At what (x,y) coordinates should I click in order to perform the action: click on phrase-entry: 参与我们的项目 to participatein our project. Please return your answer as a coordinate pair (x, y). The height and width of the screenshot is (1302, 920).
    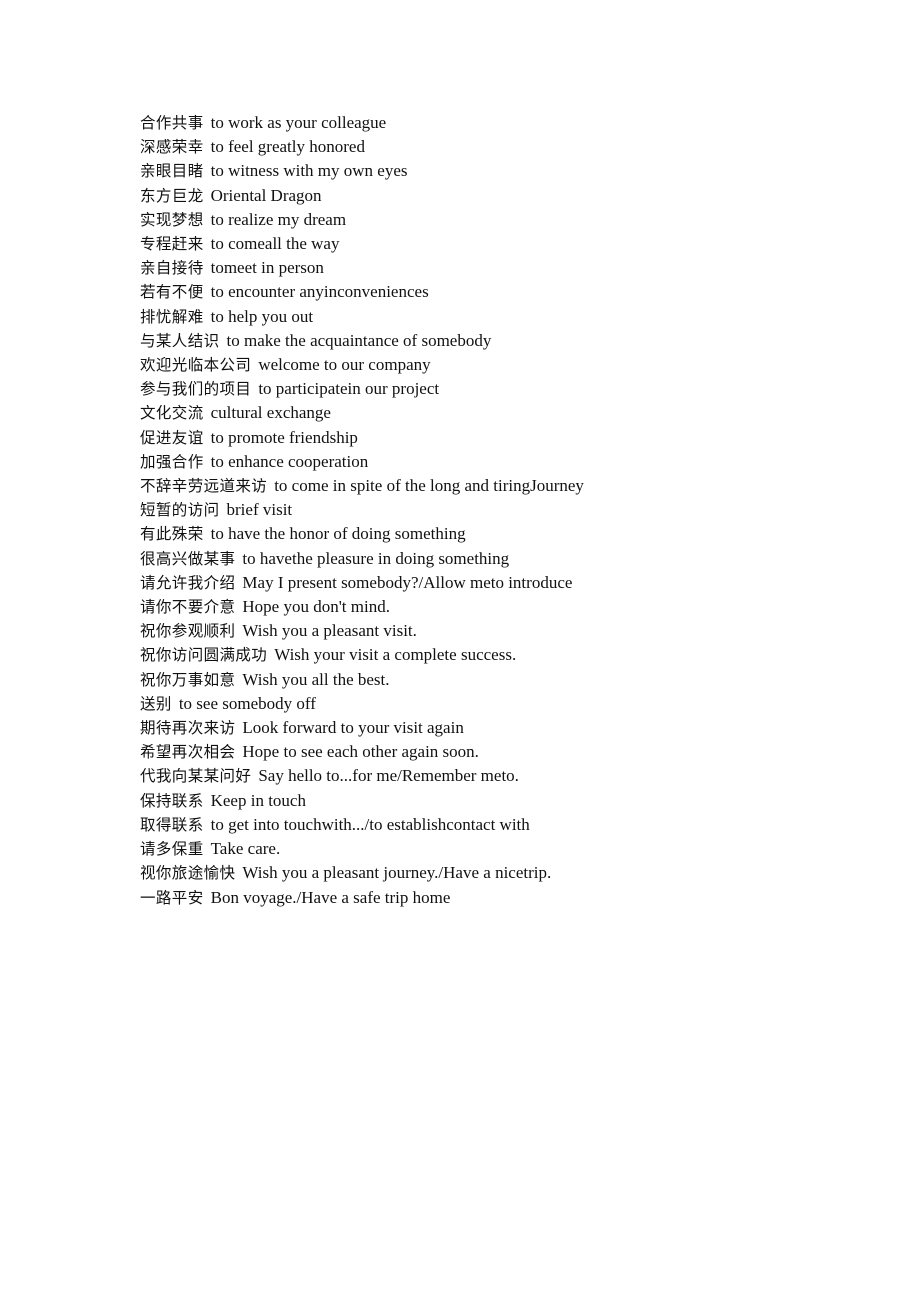
    Looking at the image, I should click on (490, 389).